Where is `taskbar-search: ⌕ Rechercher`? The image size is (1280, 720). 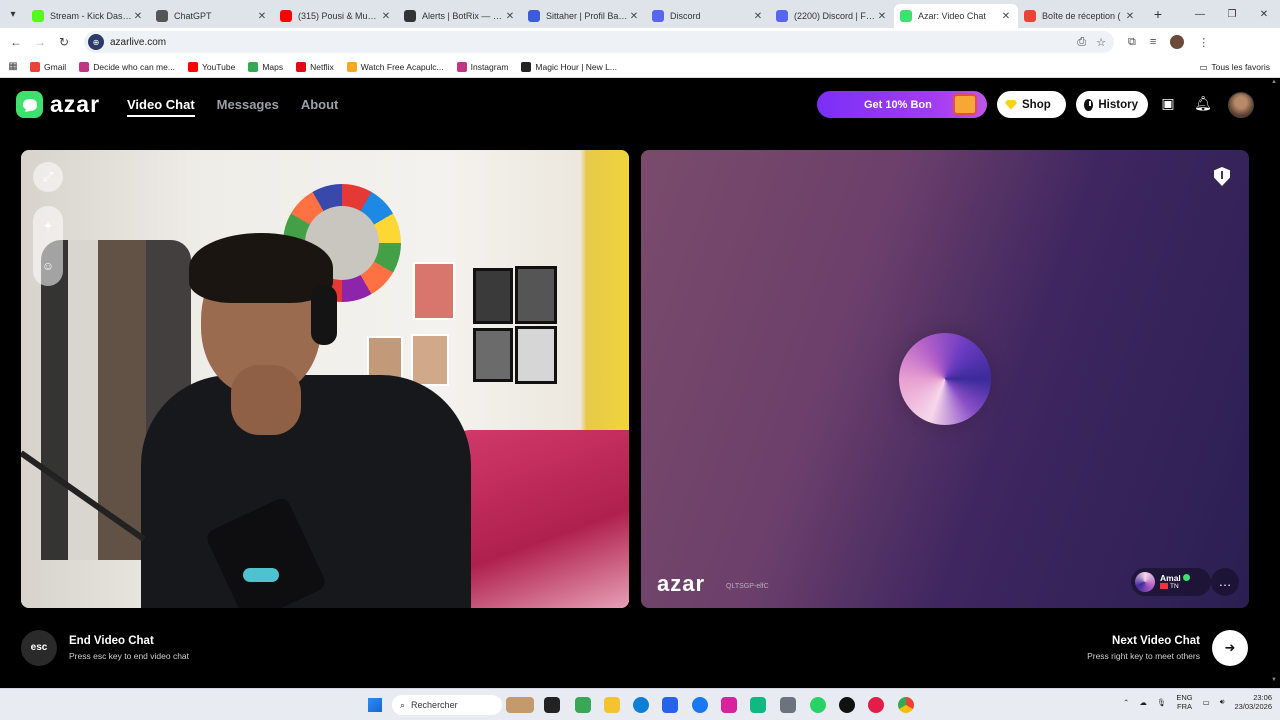
taskbar-search: ⌕ Rechercher is located at coordinates (447, 705).